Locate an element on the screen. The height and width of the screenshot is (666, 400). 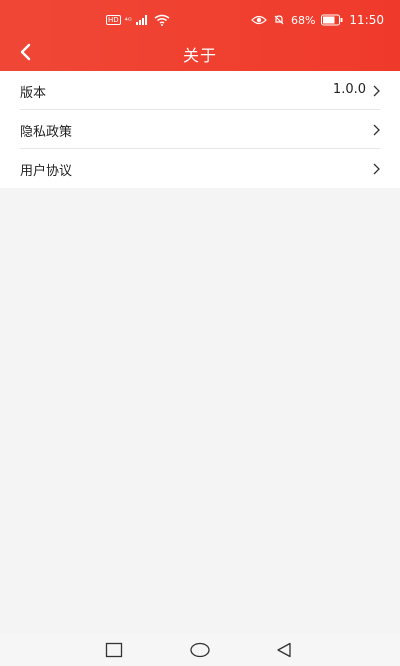
version-row: 版本 1.0.0 is located at coordinates (200, 90).